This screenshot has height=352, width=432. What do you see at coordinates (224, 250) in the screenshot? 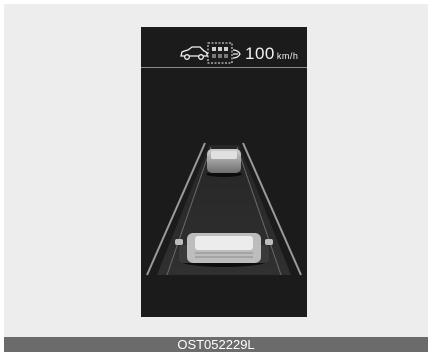
I see `own-vehicle` at bounding box center [224, 250].